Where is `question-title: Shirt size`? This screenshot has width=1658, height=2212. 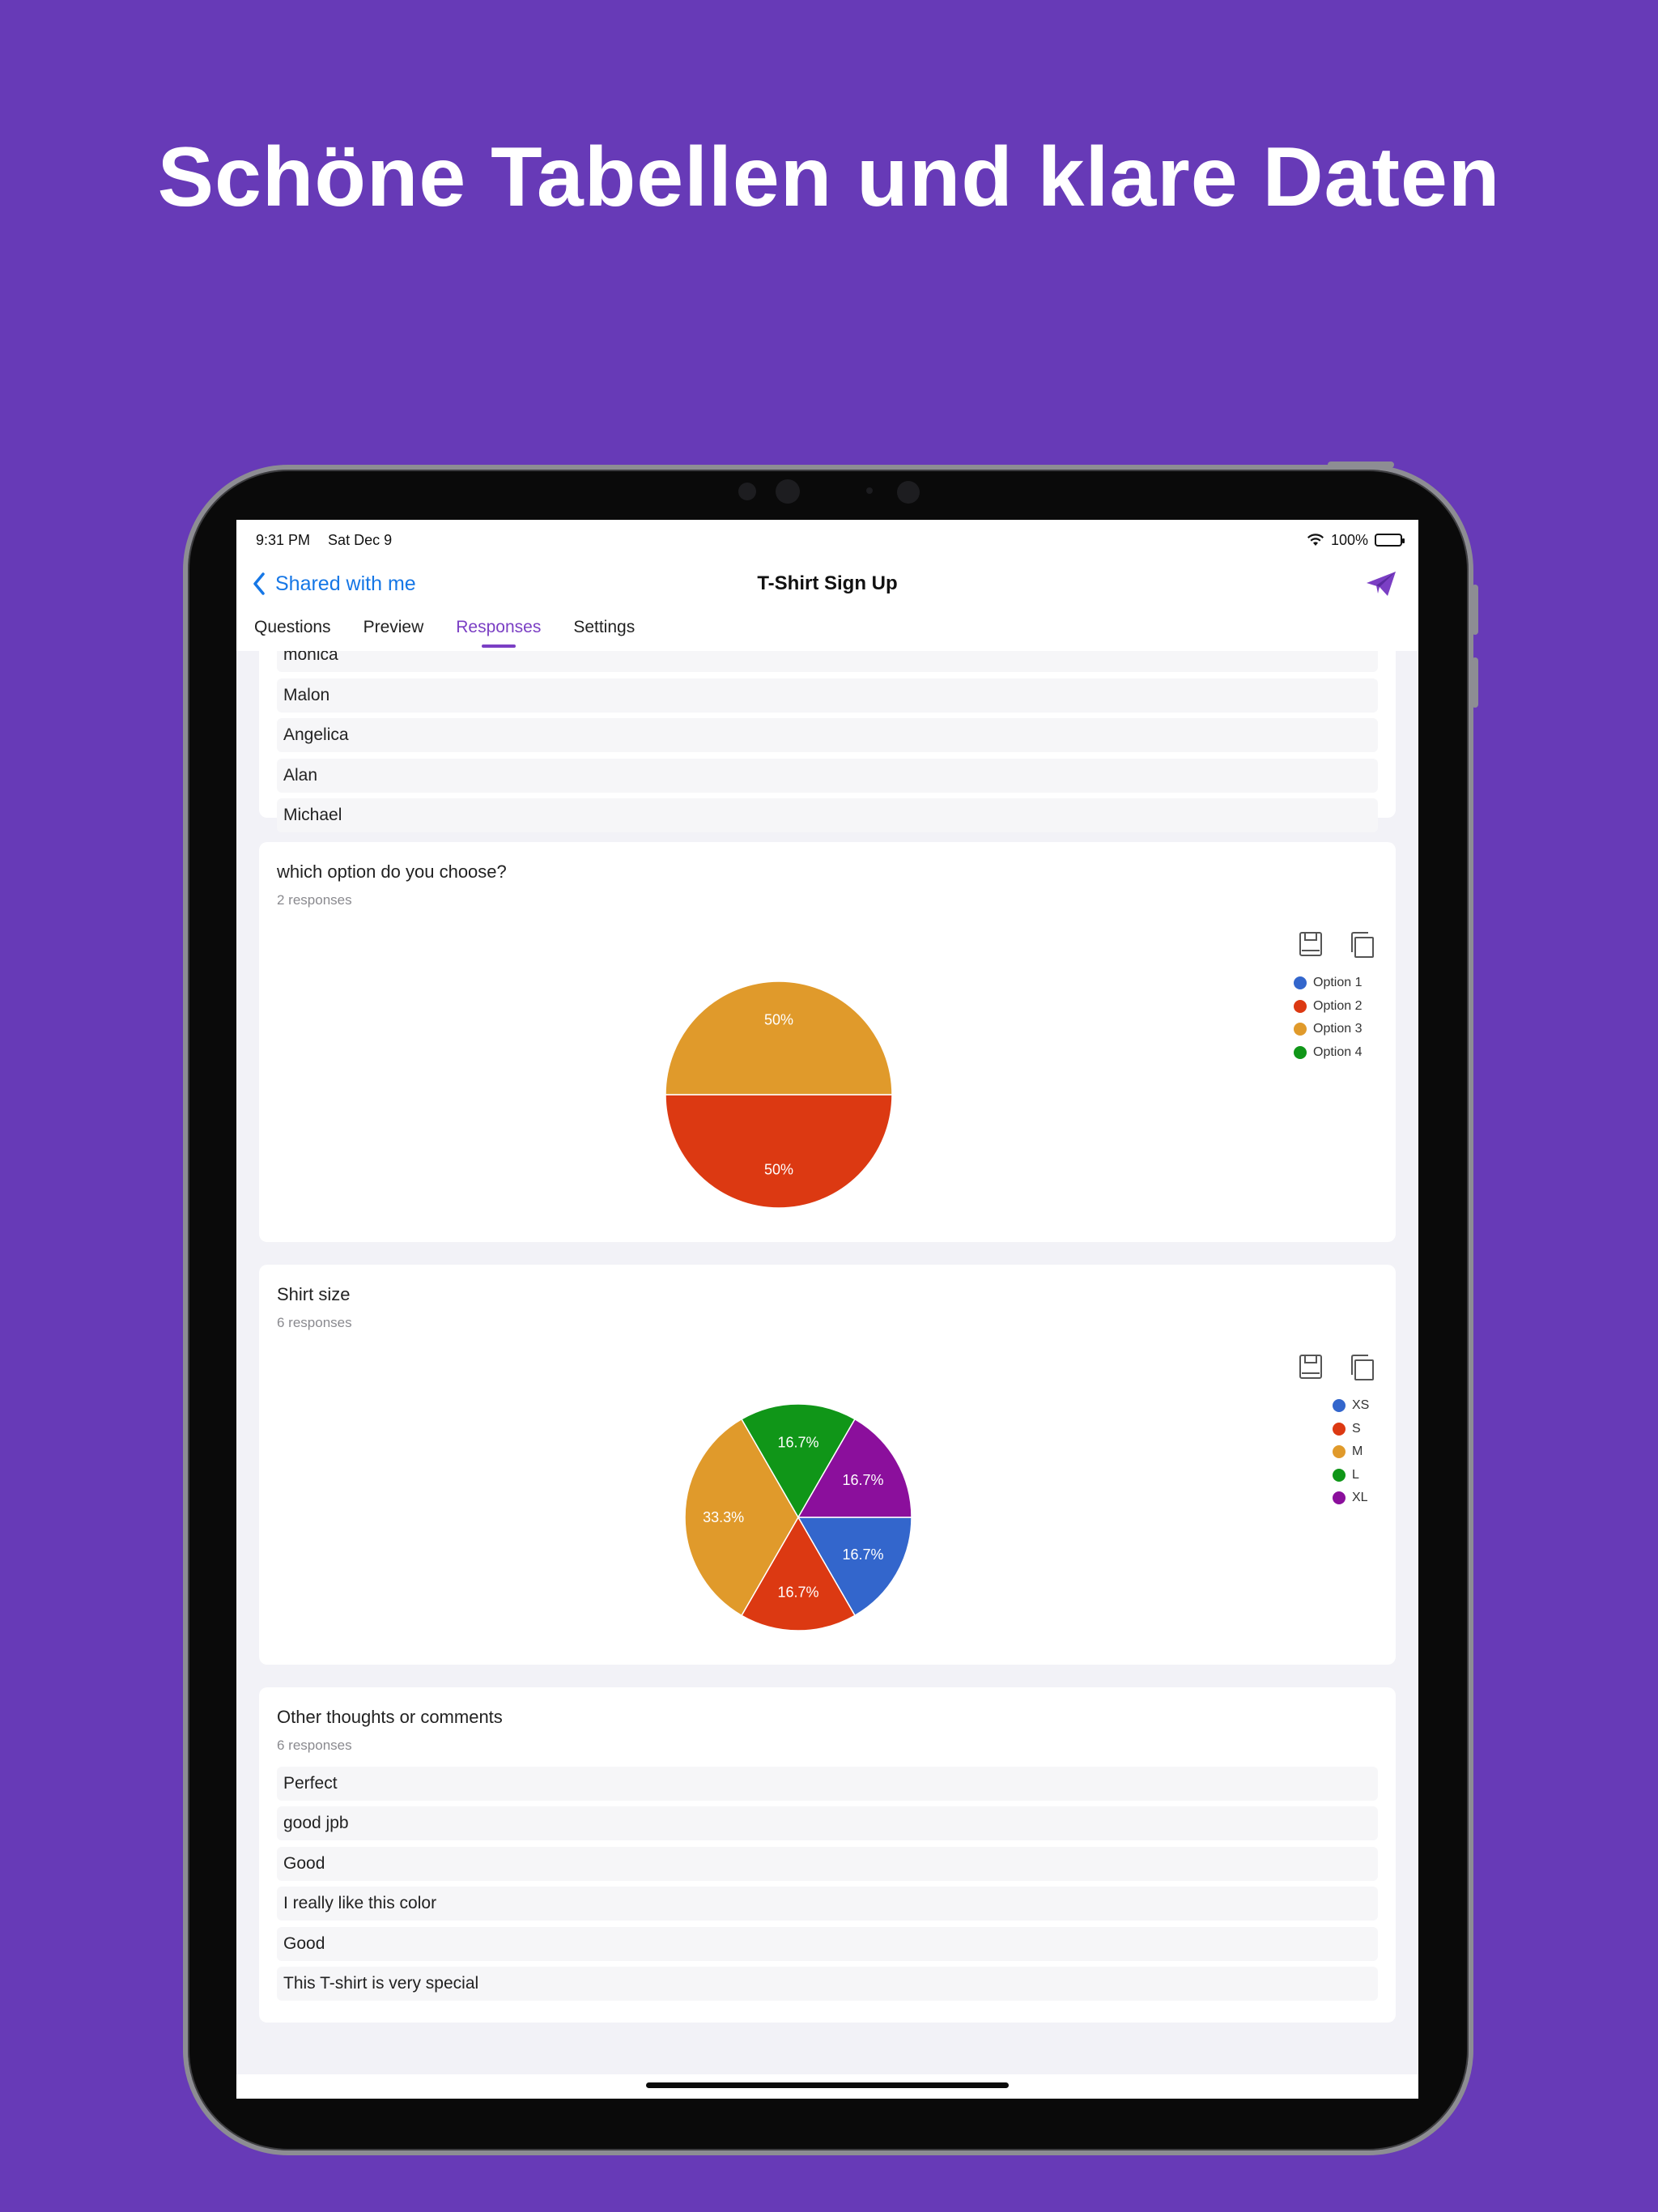
question-title: Shirt size is located at coordinates (314, 1294).